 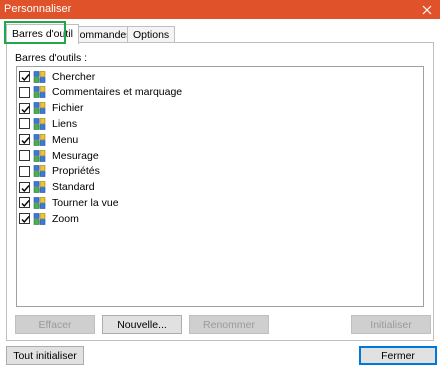 I want to click on tab-toolbars: Barres d'outil, so click(x=42, y=34).